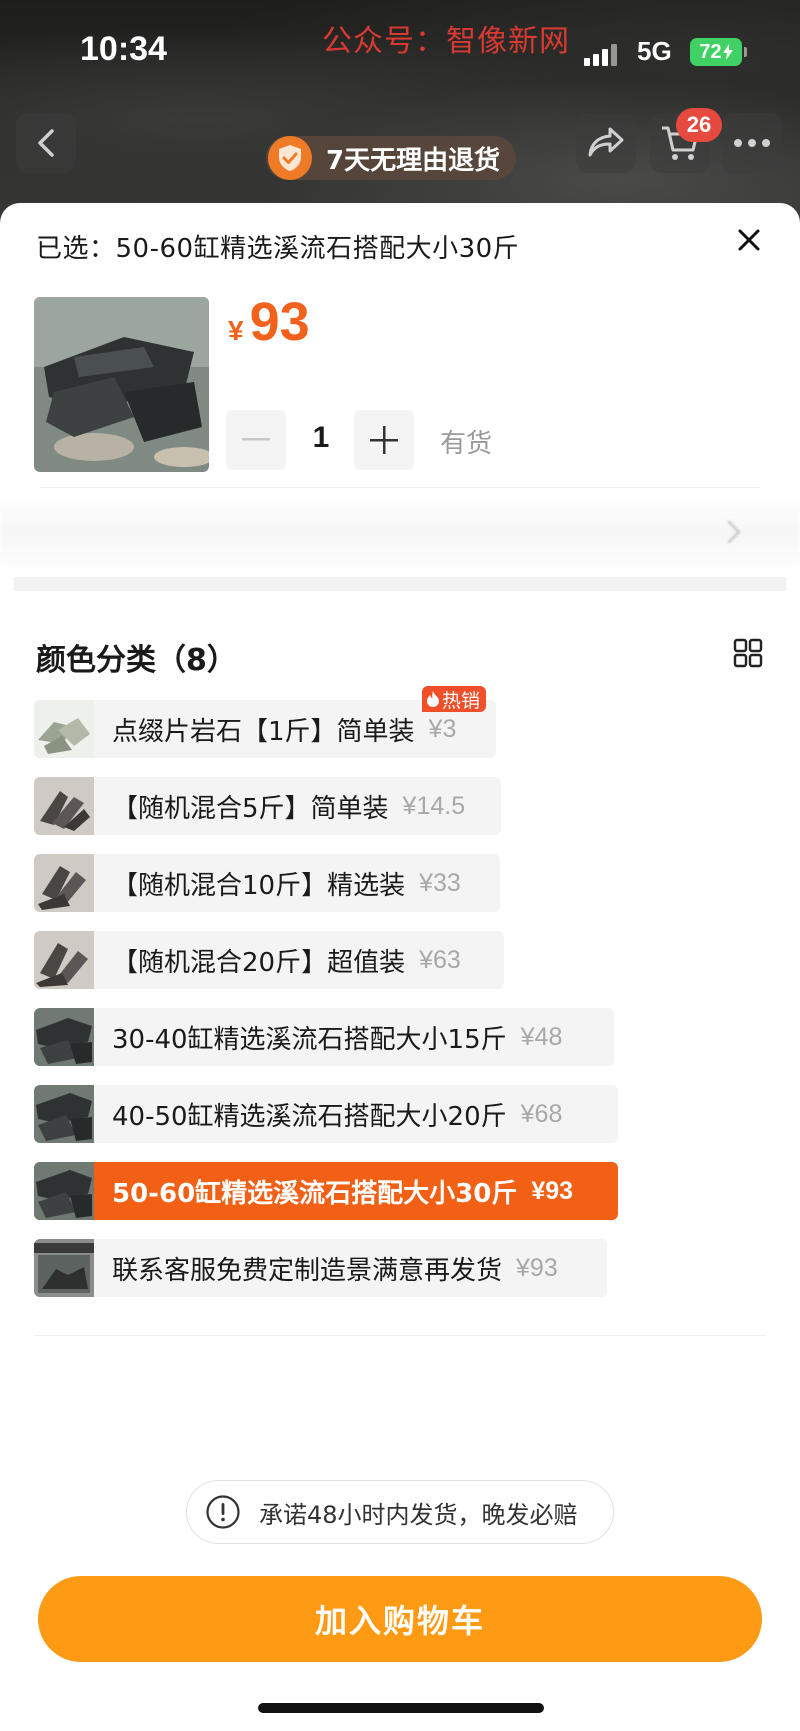  What do you see at coordinates (259, 962) in the screenshot?
I see `option-label: 【随机混合20斤】超值装` at bounding box center [259, 962].